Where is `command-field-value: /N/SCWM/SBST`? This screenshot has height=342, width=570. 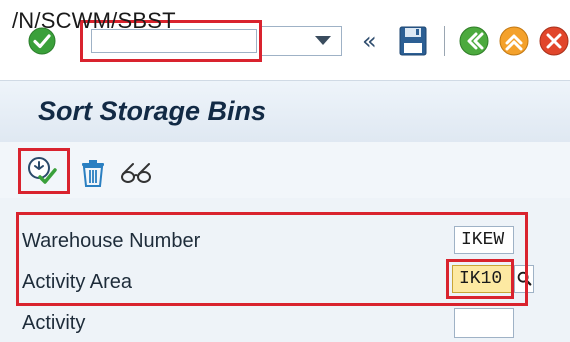 command-field-value: /N/SCWM/SBST is located at coordinates (94, 21).